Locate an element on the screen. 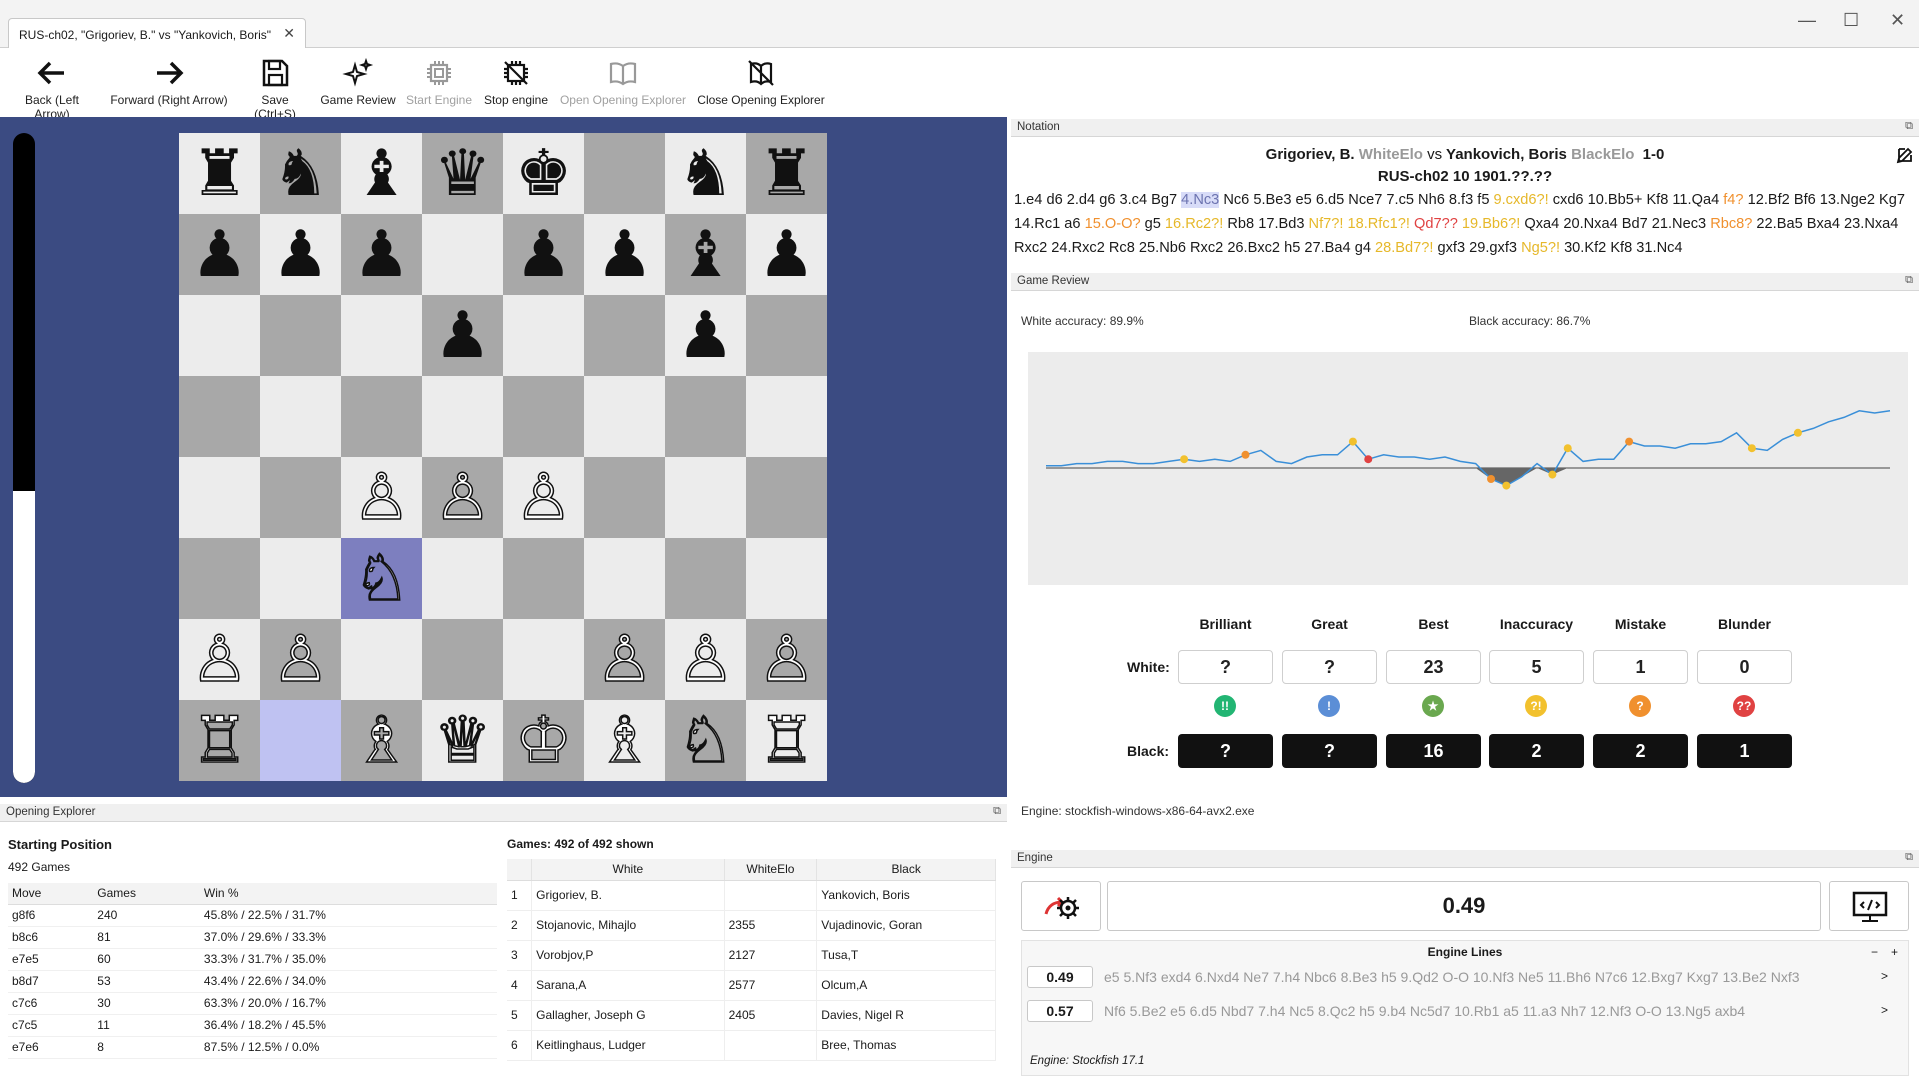  piece-c1: ♗ is located at coordinates (381, 741).